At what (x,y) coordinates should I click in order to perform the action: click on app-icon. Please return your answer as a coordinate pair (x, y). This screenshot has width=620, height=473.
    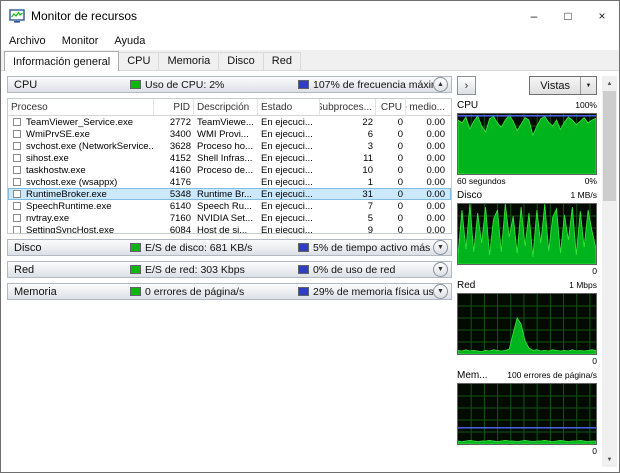
    Looking at the image, I should click on (17, 16).